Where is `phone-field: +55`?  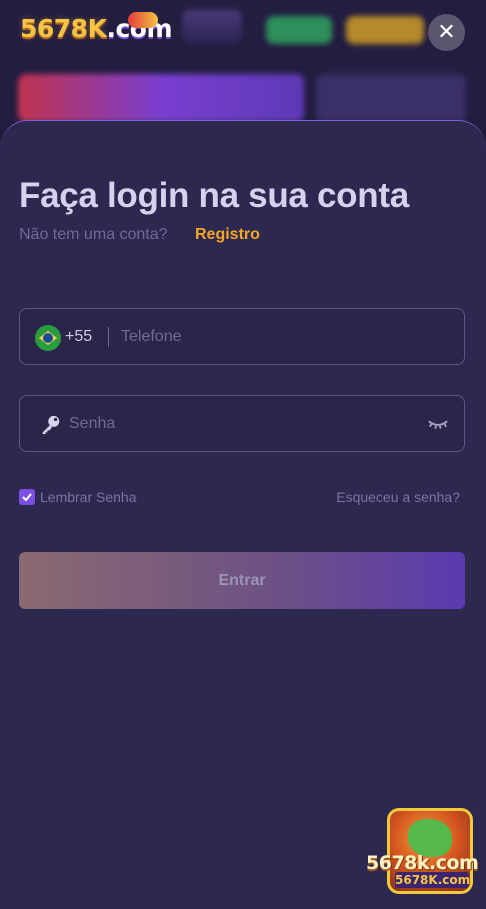 phone-field: +55 is located at coordinates (242, 336).